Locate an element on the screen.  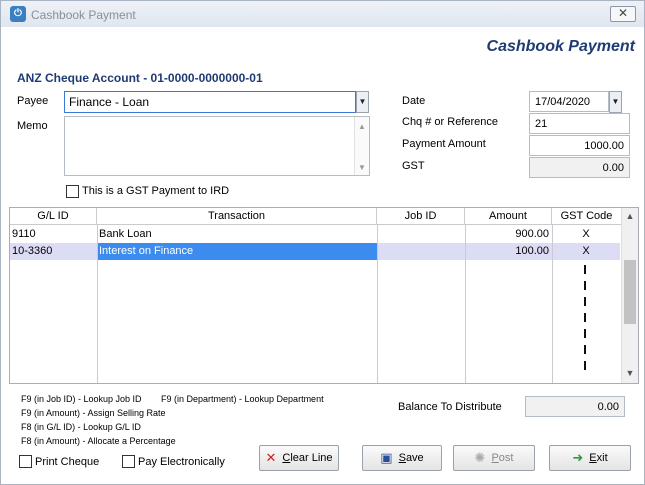
gst-value: 0.00 is located at coordinates (579, 167).